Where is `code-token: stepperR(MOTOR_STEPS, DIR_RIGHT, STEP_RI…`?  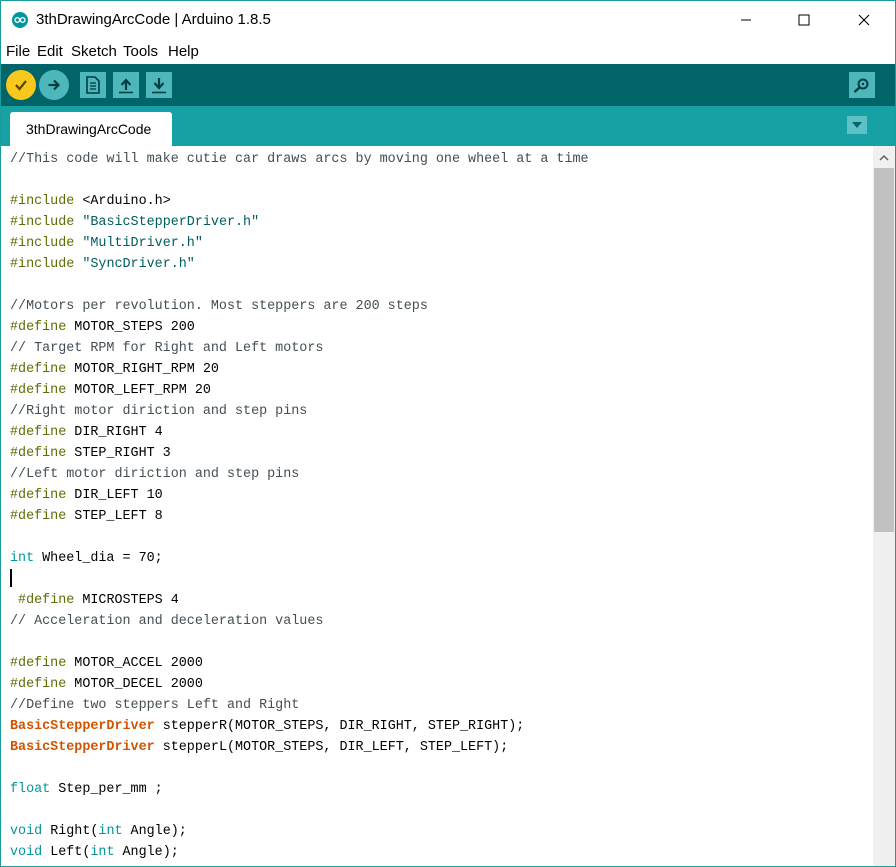
code-token: stepperR(MOTOR_STEPS, DIR_RIGHT, STEP_RI… is located at coordinates (339, 726).